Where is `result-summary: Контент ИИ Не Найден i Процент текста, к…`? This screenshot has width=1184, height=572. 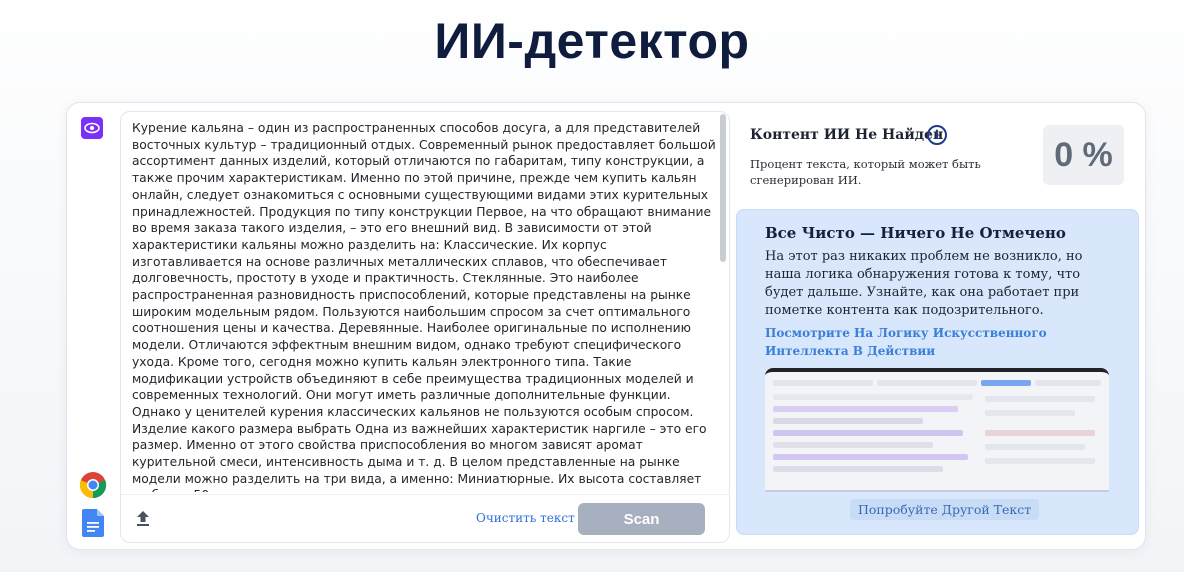
result-summary: Контент ИИ Не Найден i Процент текста, к… is located at coordinates (938, 159).